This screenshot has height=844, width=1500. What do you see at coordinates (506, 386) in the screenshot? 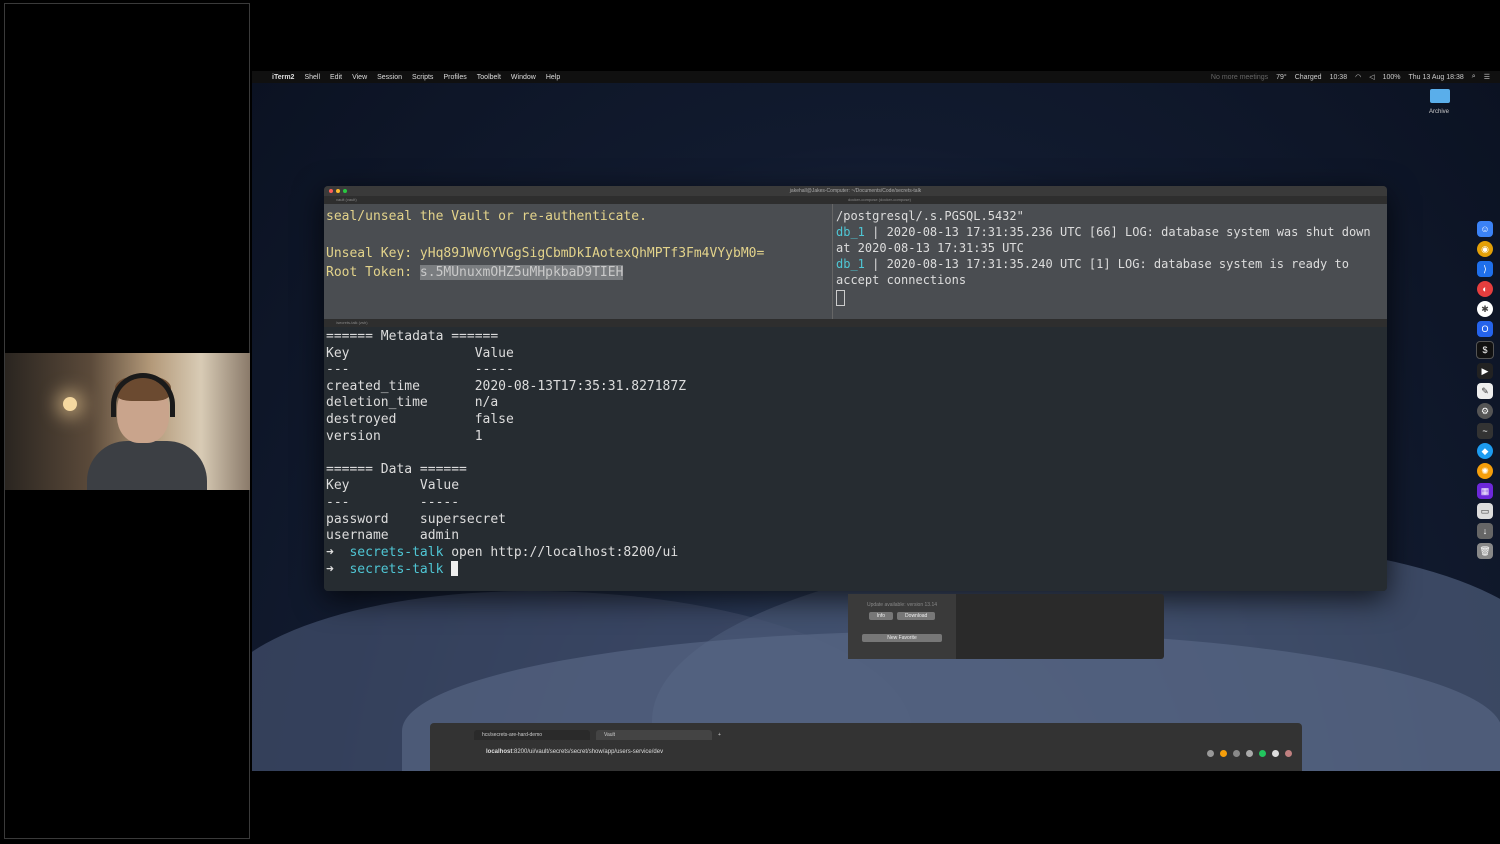
I see `metadata-row: created_time 2020-08-13T17:35:31.827187Z` at bounding box center [506, 386].